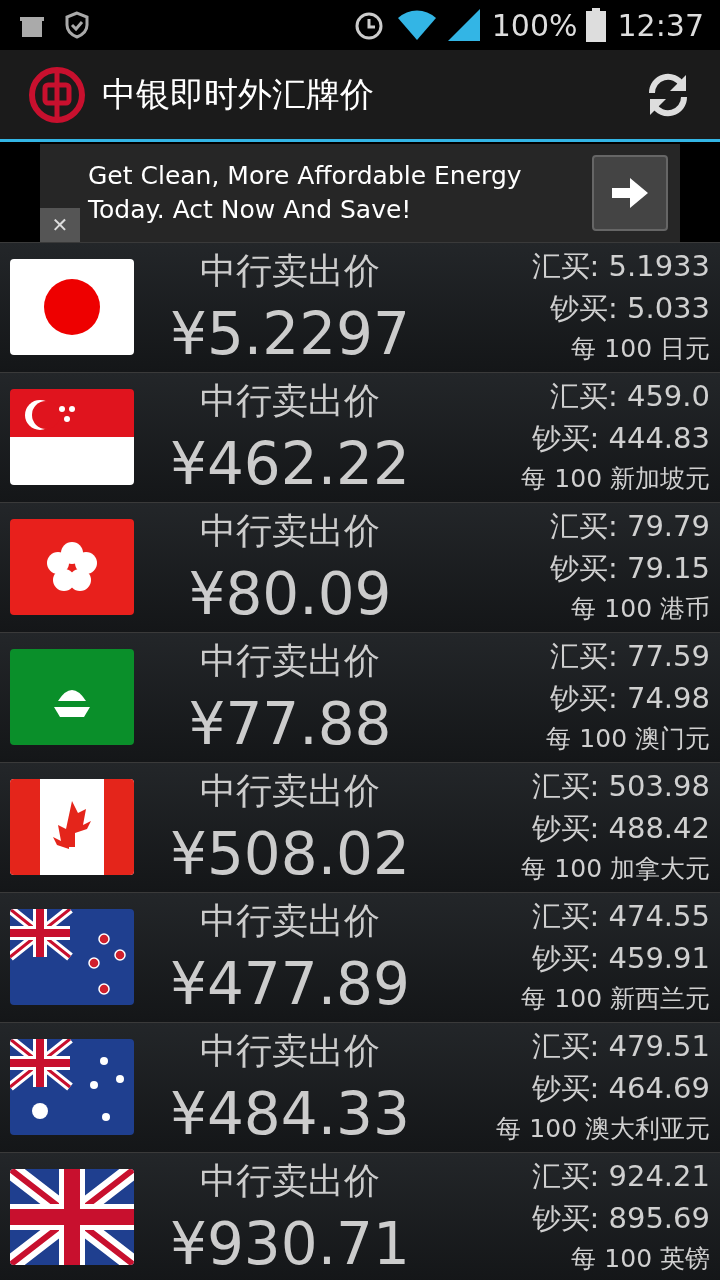  Describe the element at coordinates (620, 786) in the screenshot. I see `transfer-buy: 汇买: 503.98` at that location.